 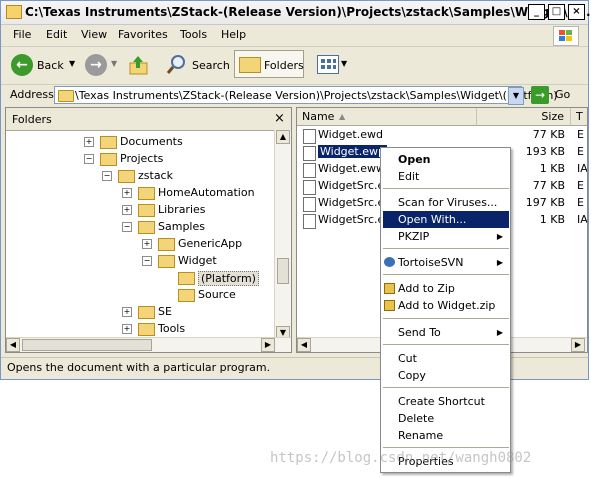 I want to click on hscroll-thumb, so click(x=87, y=345).